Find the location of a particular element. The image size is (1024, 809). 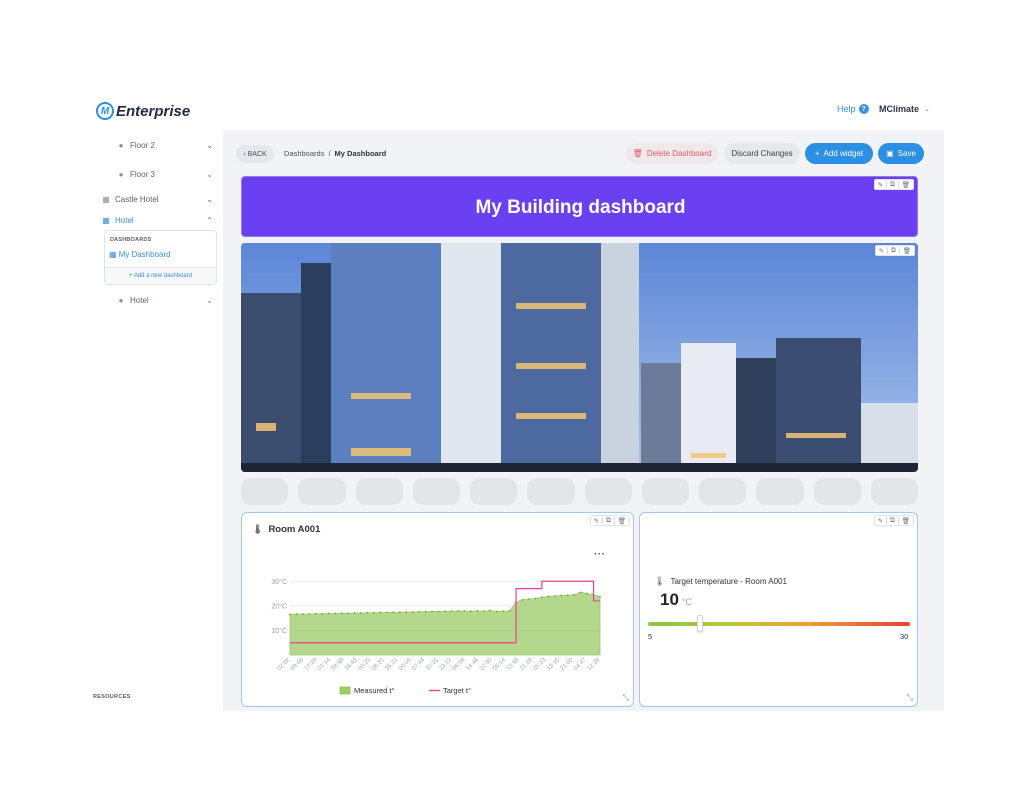

dashboard-link-my-dashboard: ▦ My Dashboard is located at coordinates (140, 254).